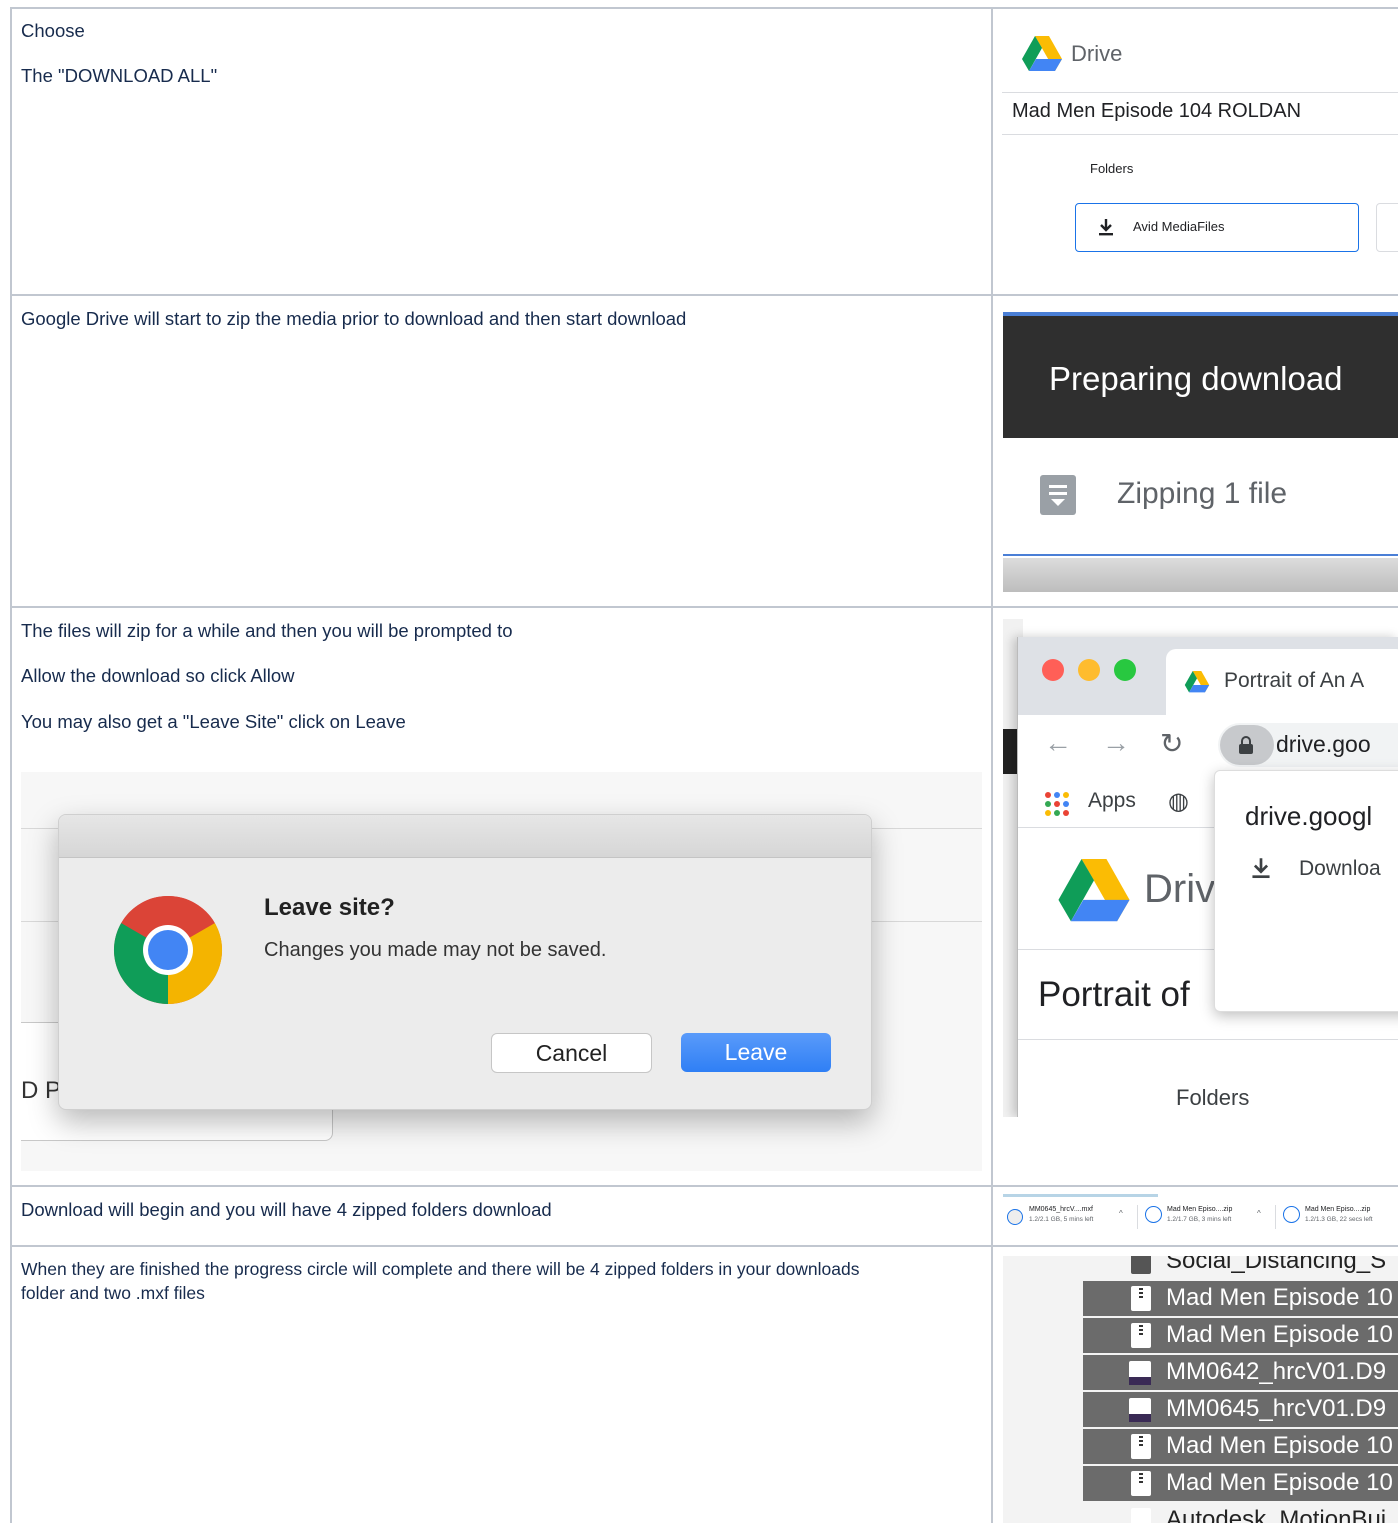 The image size is (1398, 1523). What do you see at coordinates (1125, 670) in the screenshot?
I see `maximize-window-icon` at bounding box center [1125, 670].